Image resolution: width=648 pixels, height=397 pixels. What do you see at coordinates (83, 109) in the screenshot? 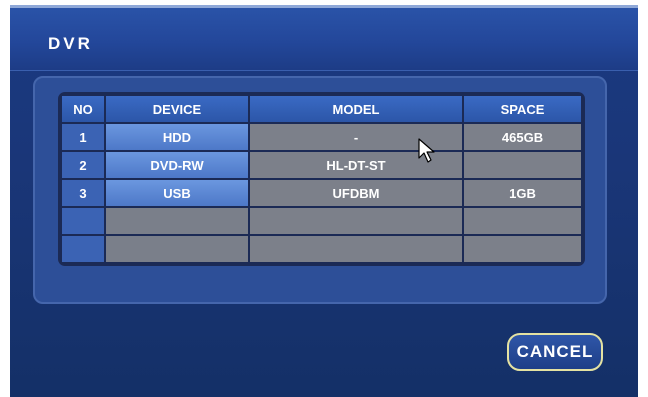
I see `header-no: NO` at bounding box center [83, 109].